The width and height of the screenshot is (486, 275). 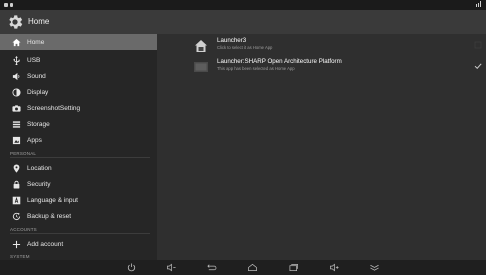 What do you see at coordinates (16, 124) in the screenshot?
I see `storage-icon` at bounding box center [16, 124].